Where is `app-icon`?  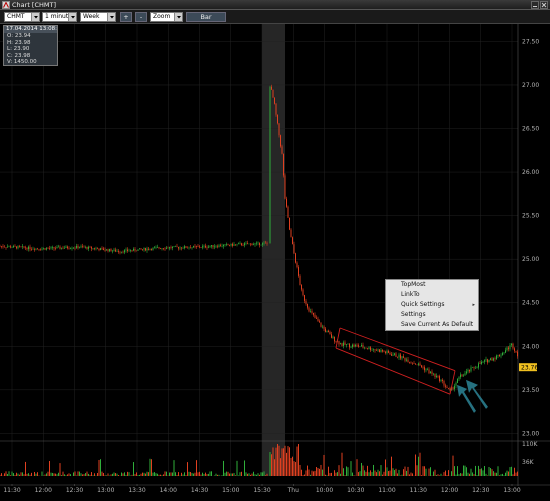
app-icon is located at coordinates (6, 5).